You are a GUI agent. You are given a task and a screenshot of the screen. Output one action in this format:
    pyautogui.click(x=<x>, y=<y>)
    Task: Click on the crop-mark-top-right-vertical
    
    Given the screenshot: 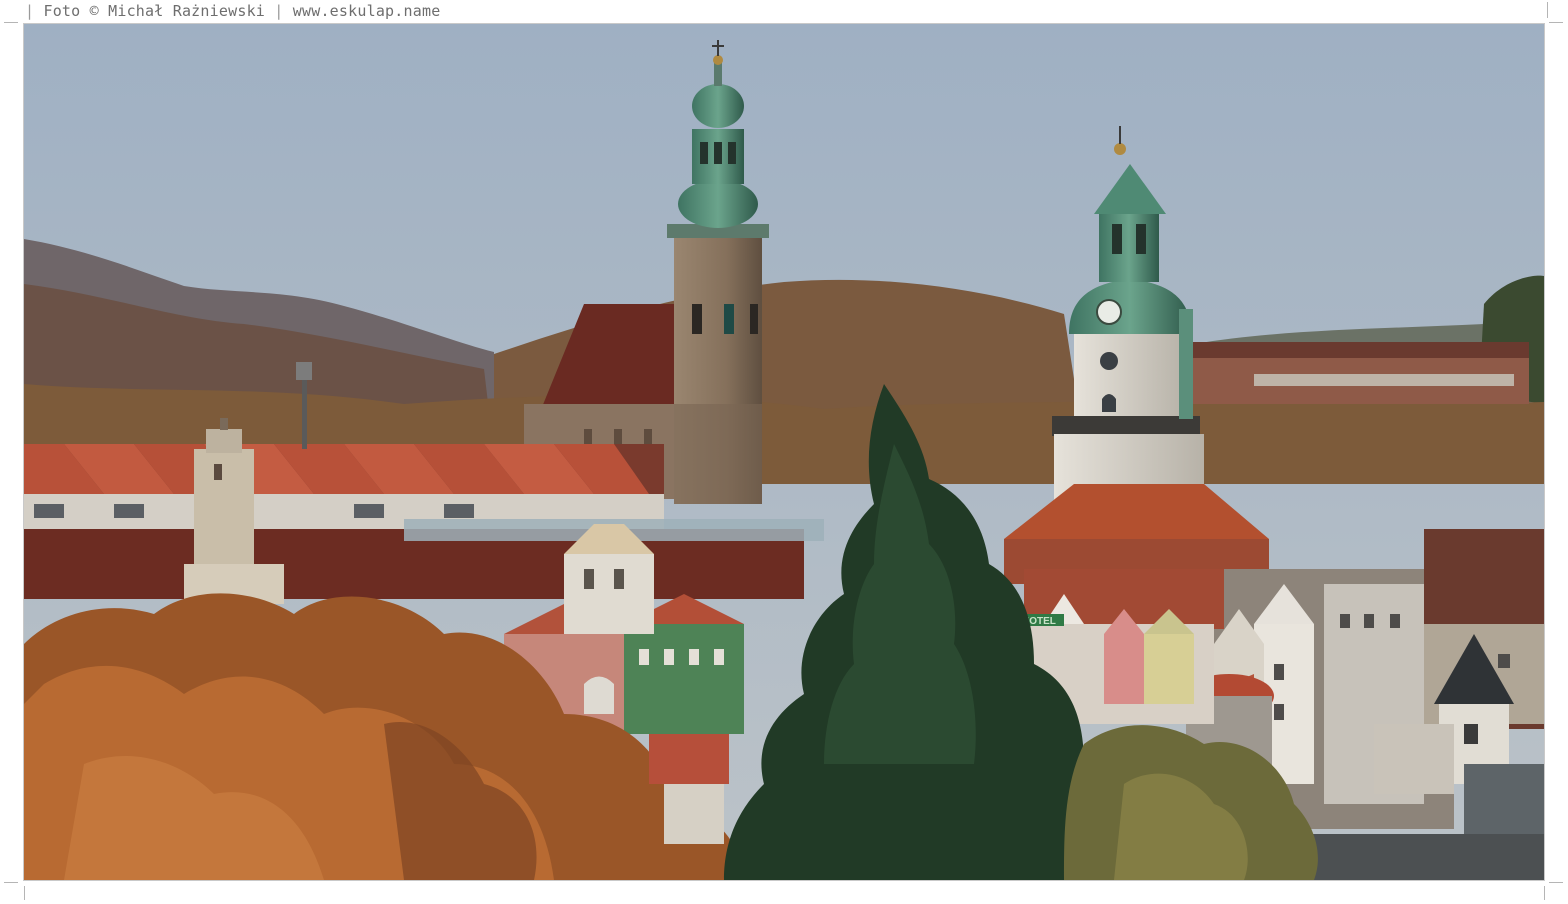 What is the action you would take?
    pyautogui.click(x=1547, y=10)
    